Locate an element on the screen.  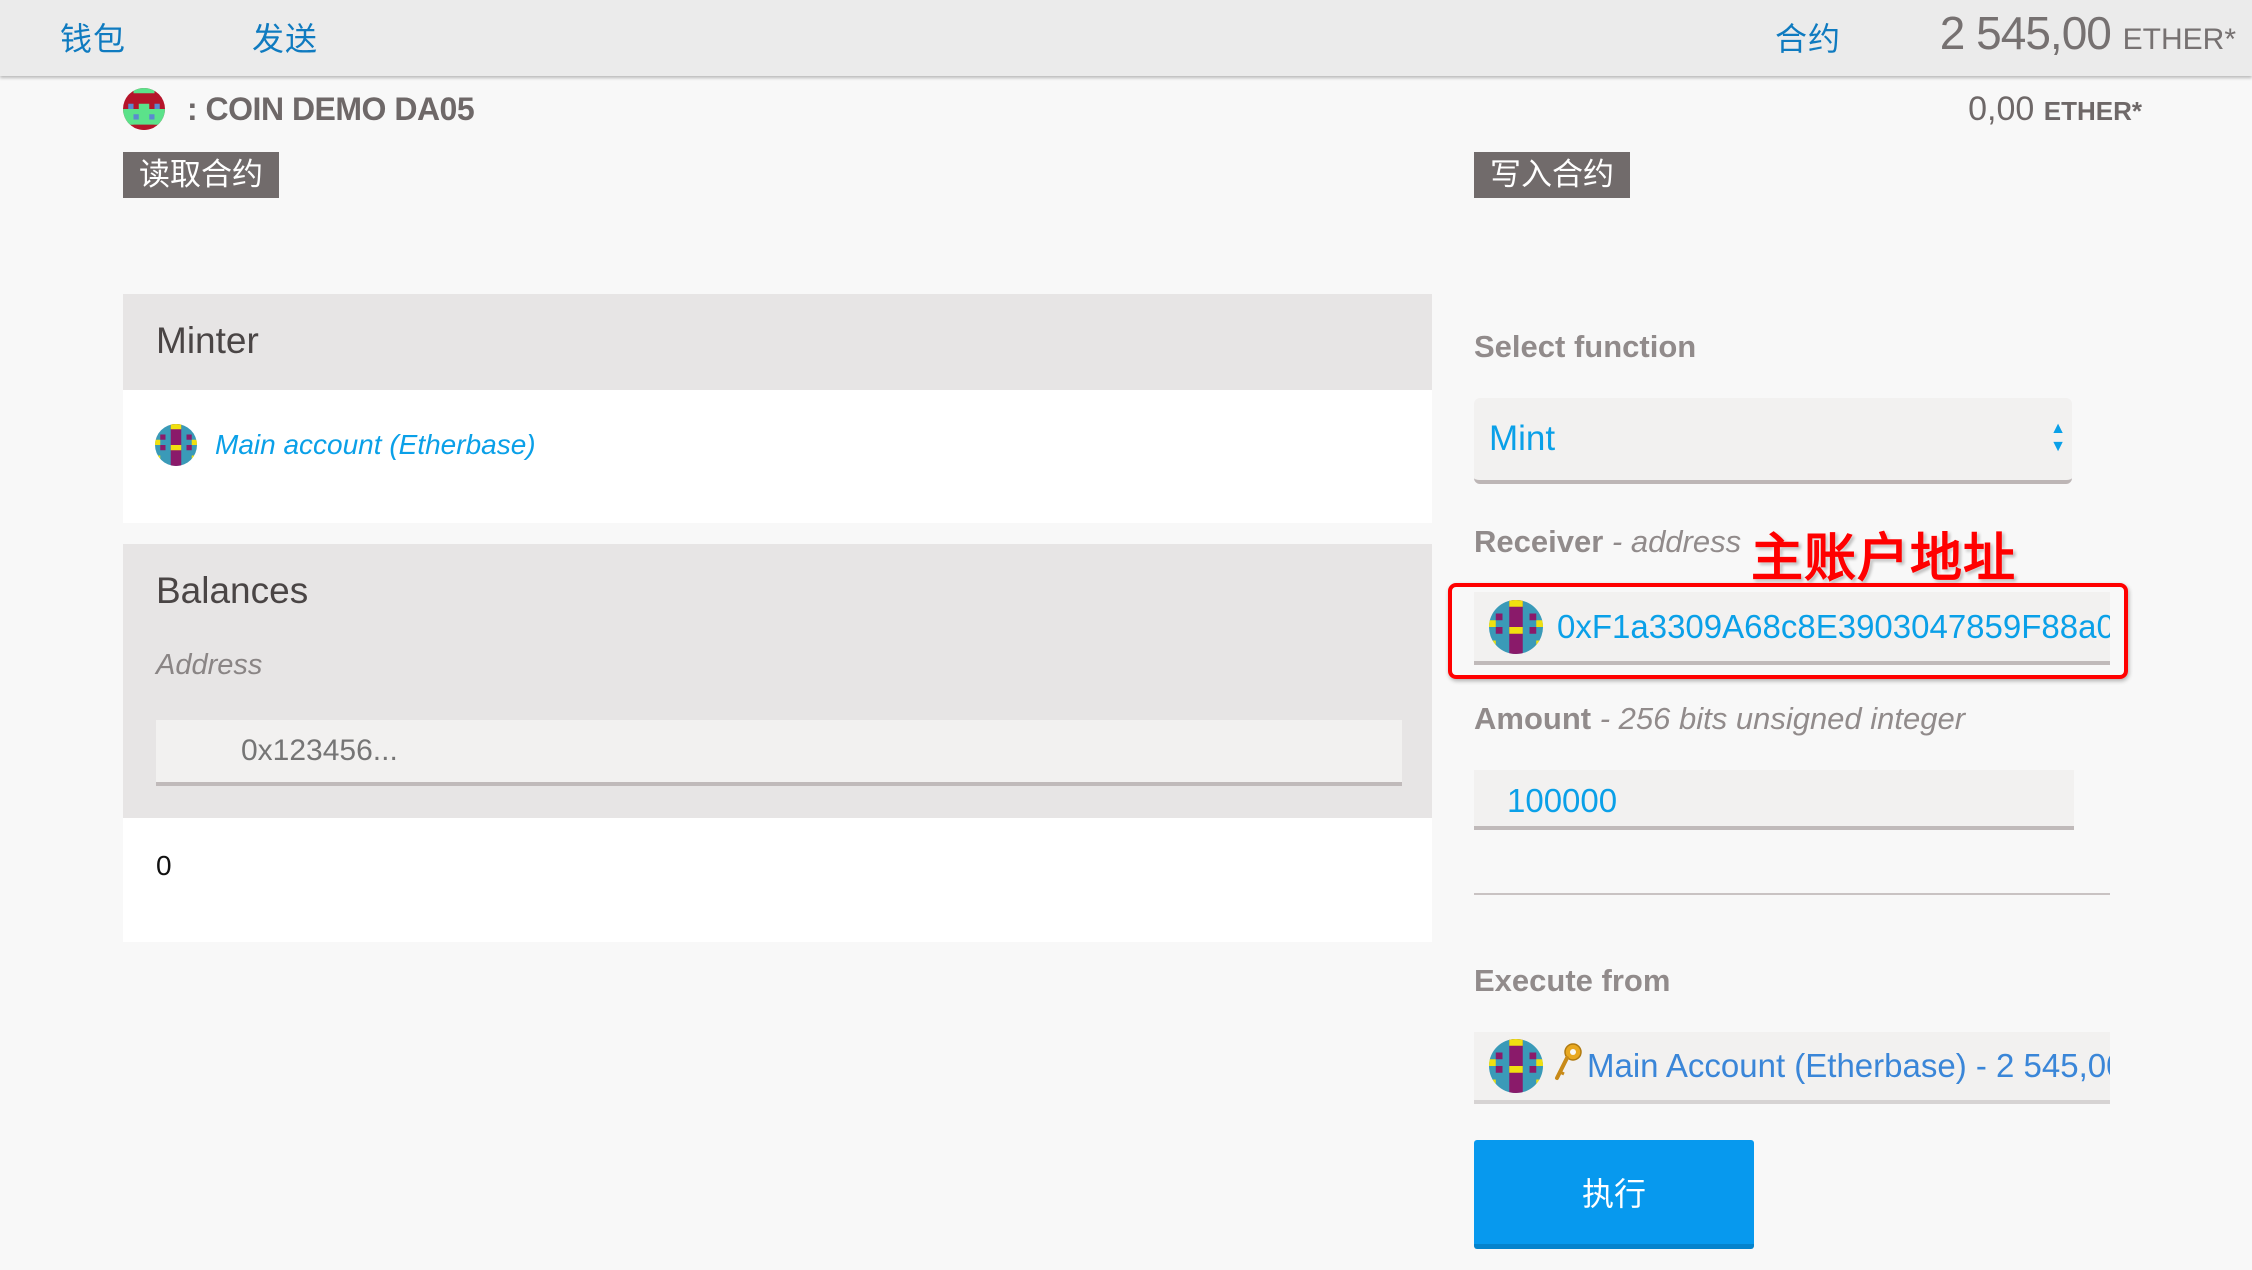
nav-send: 发送 is located at coordinates (285, 37).